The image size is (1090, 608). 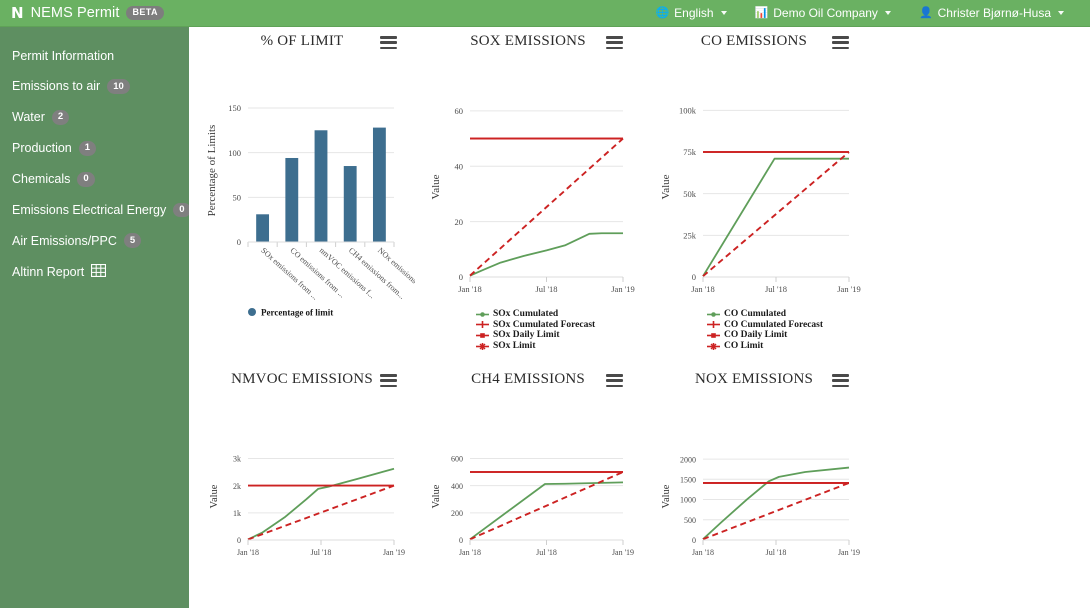 What do you see at coordinates (118, 86) in the screenshot?
I see `sidebar-item-badge: 10` at bounding box center [118, 86].